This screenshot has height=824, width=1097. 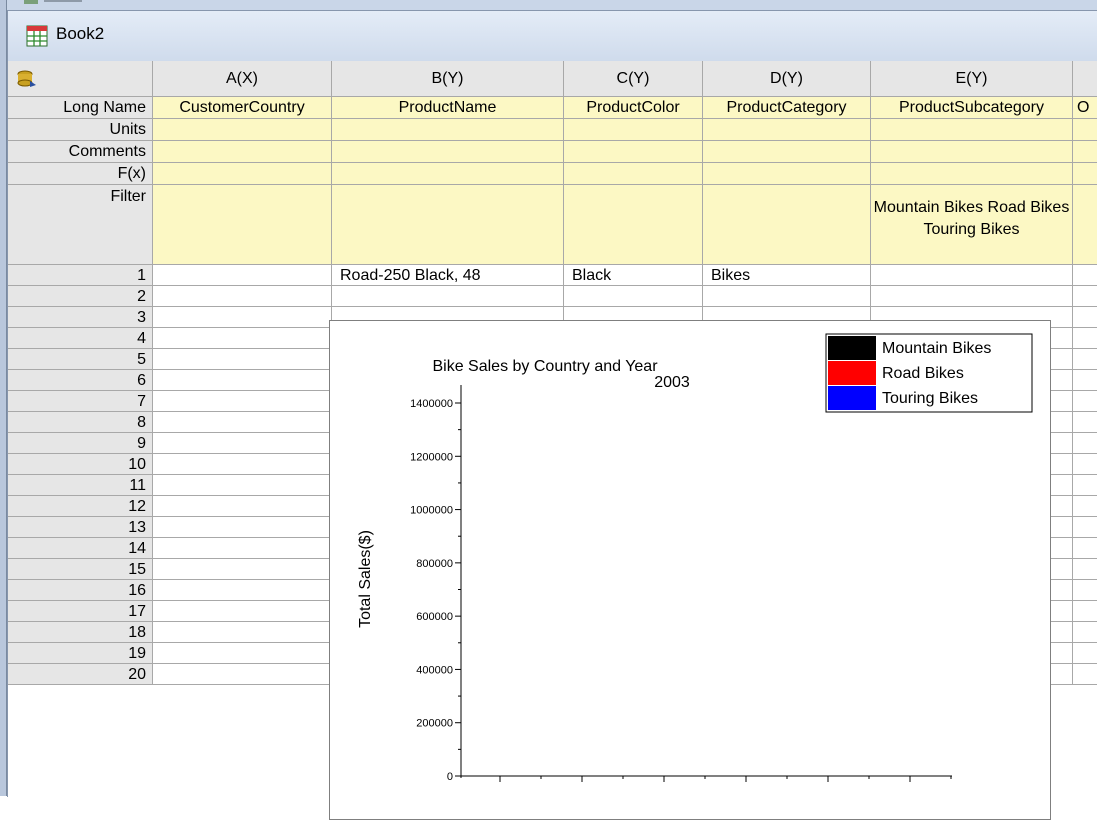 What do you see at coordinates (80, 380) in the screenshot?
I see `row-number: 6` at bounding box center [80, 380].